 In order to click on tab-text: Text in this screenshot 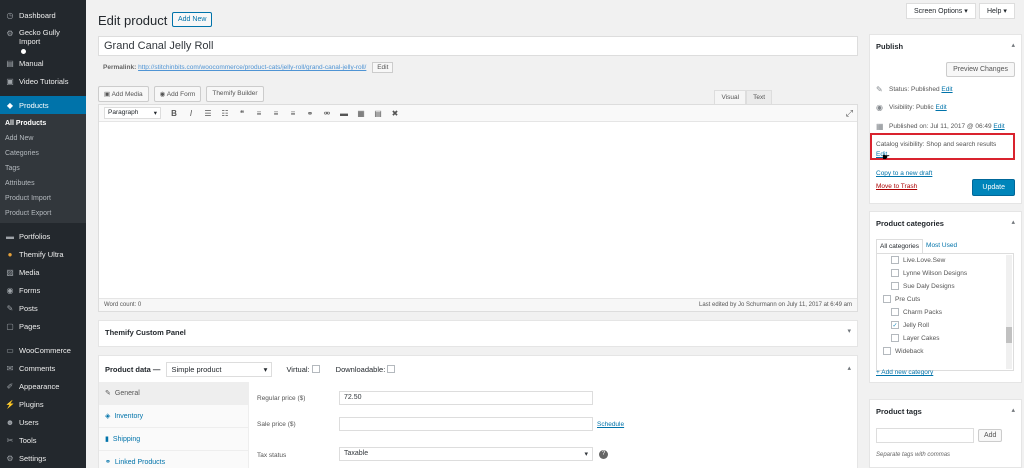, I will do `click(759, 97)`.